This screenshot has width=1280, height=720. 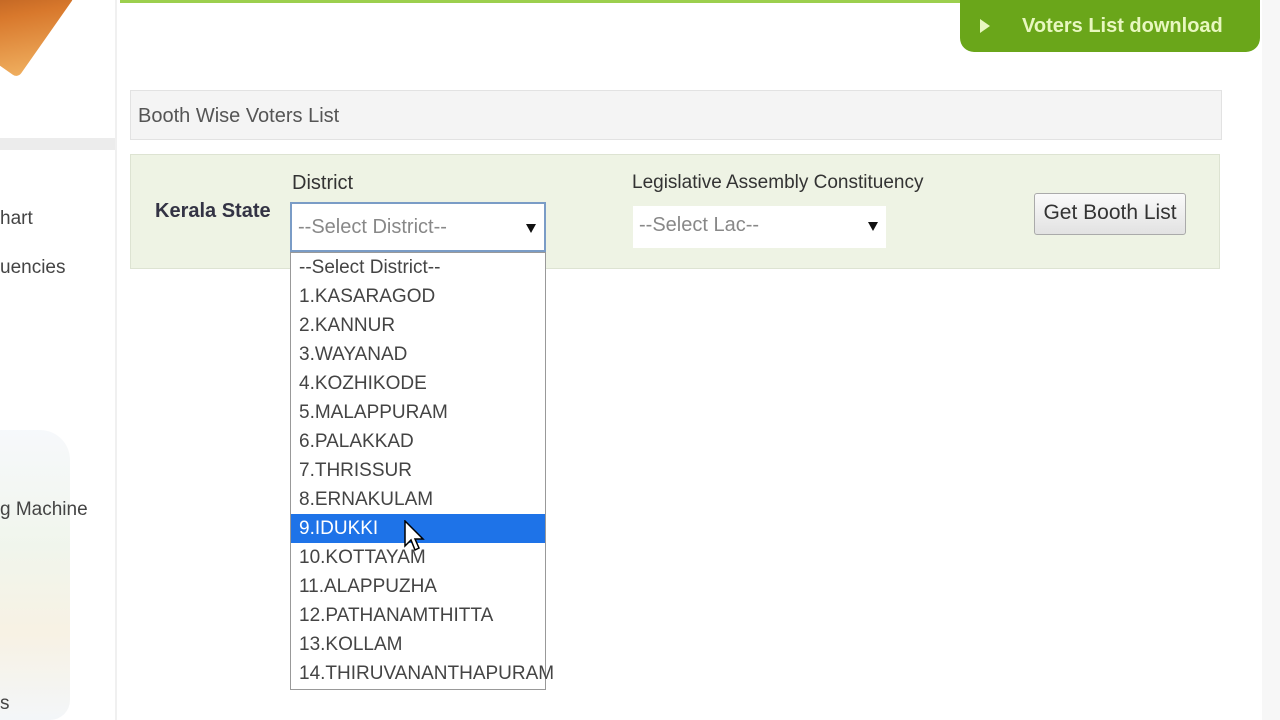 What do you see at coordinates (418, 267) in the screenshot?
I see `district-option: --Select District--` at bounding box center [418, 267].